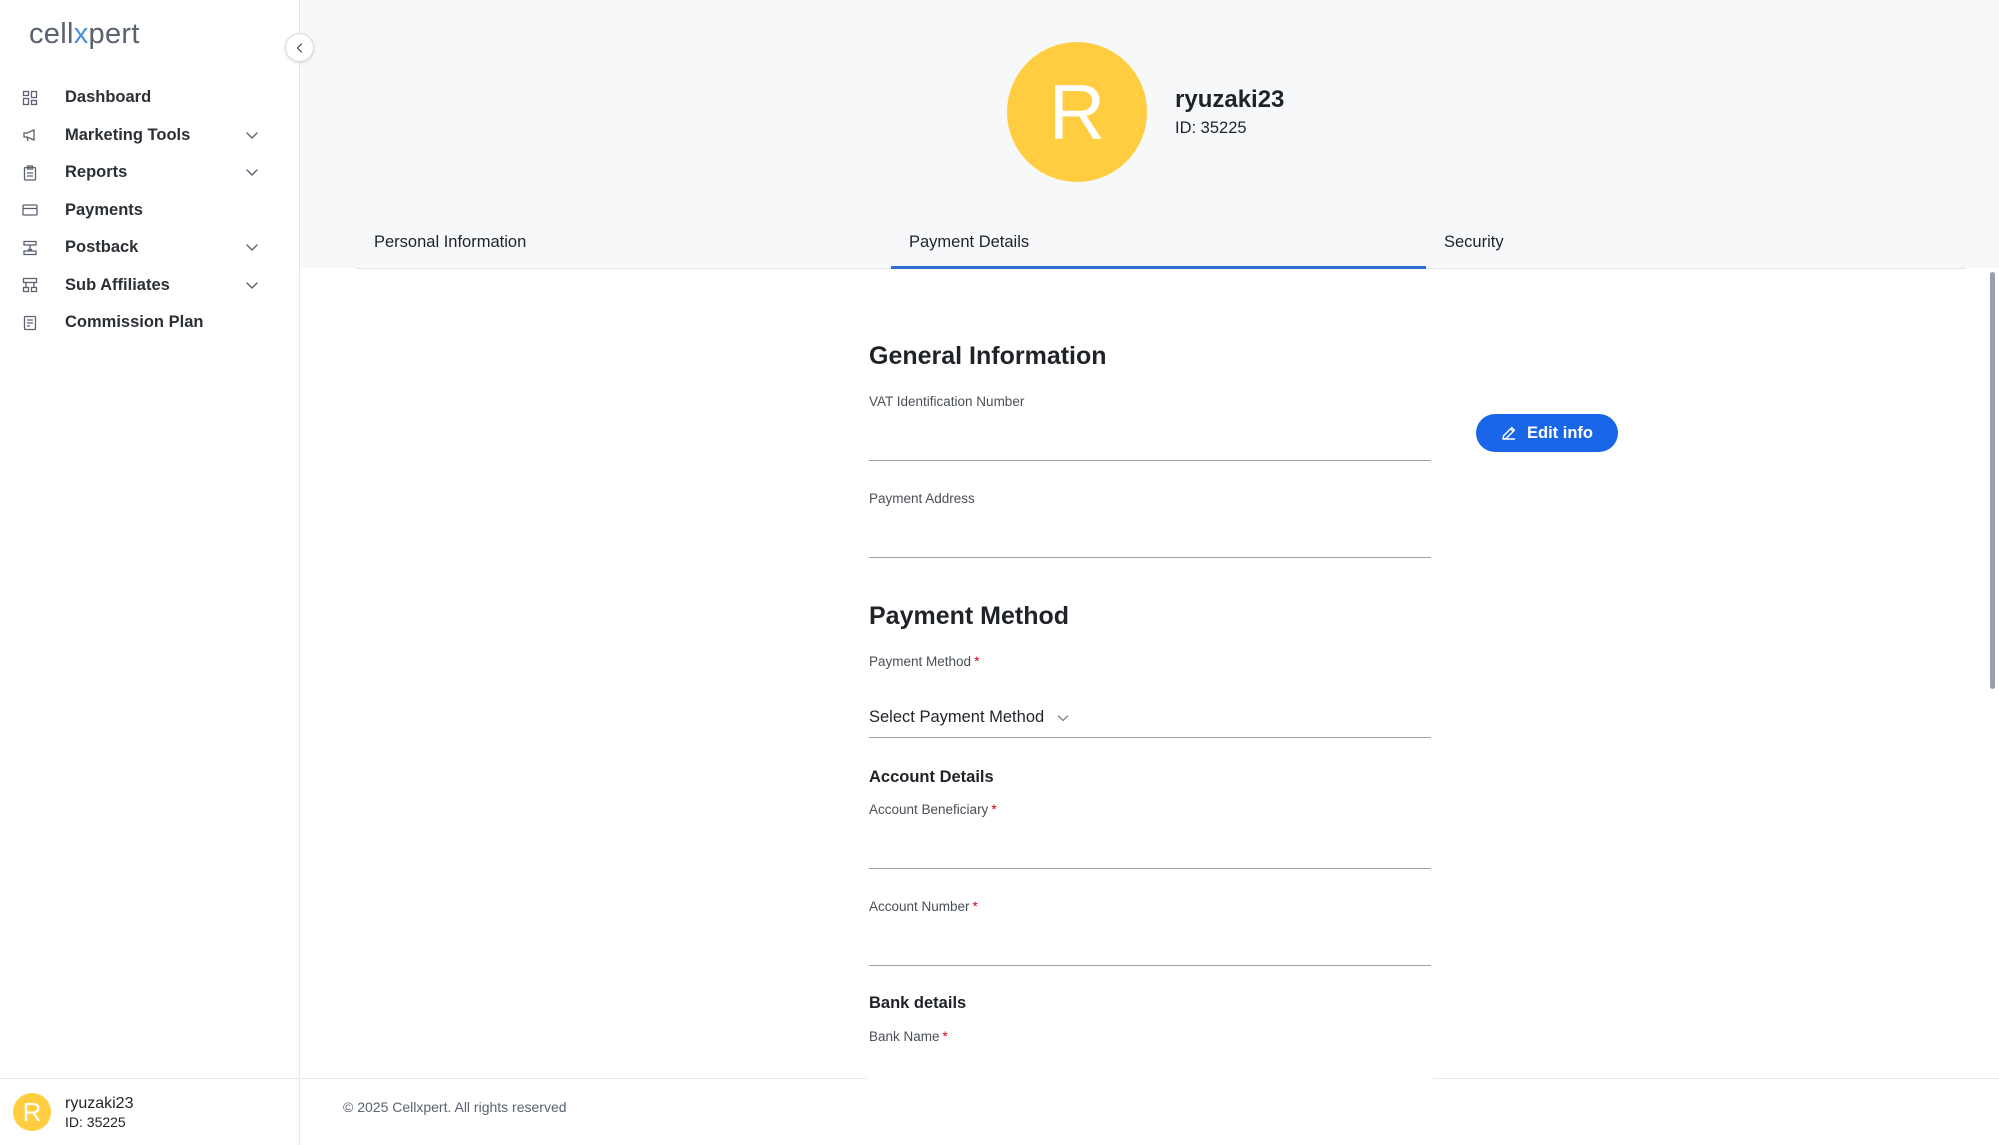 This screenshot has height=1145, width=1999. What do you see at coordinates (1150, 718) in the screenshot?
I see `payment-method-select: Select Payment Method` at bounding box center [1150, 718].